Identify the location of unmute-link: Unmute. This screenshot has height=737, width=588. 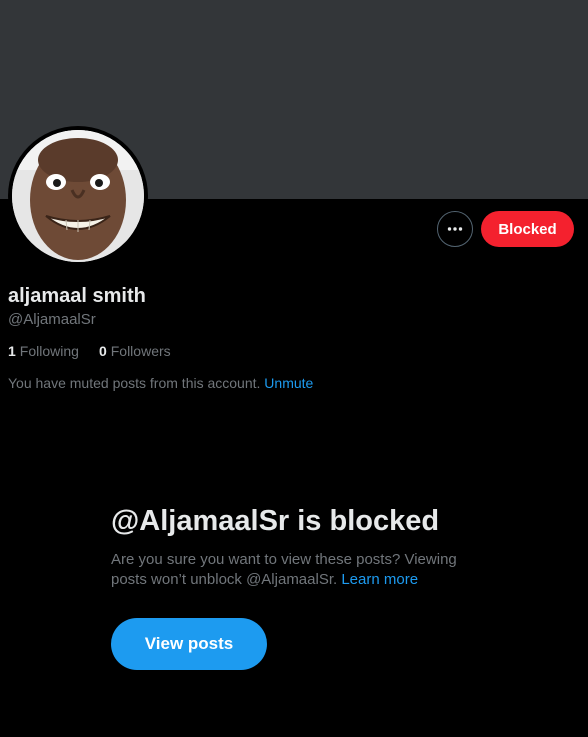
(288, 383).